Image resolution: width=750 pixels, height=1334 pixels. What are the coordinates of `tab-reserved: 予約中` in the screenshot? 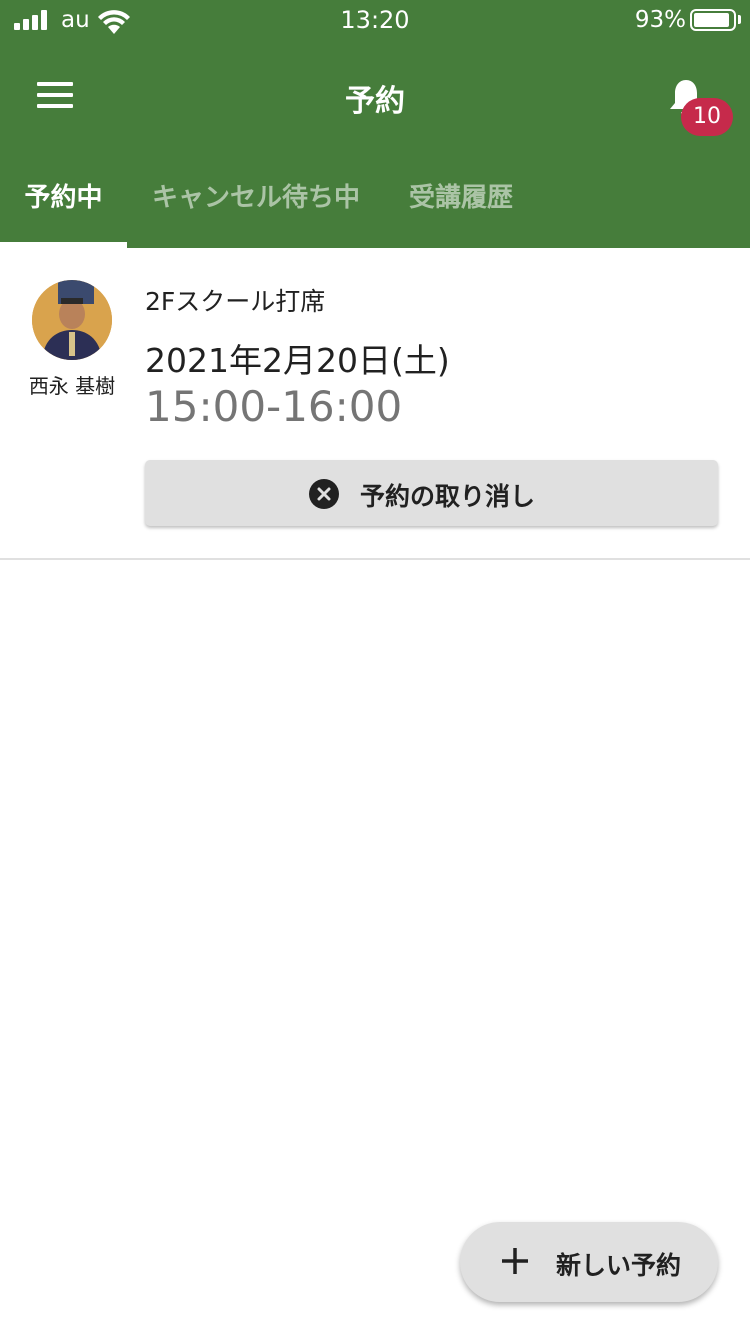 It's located at (63, 199).